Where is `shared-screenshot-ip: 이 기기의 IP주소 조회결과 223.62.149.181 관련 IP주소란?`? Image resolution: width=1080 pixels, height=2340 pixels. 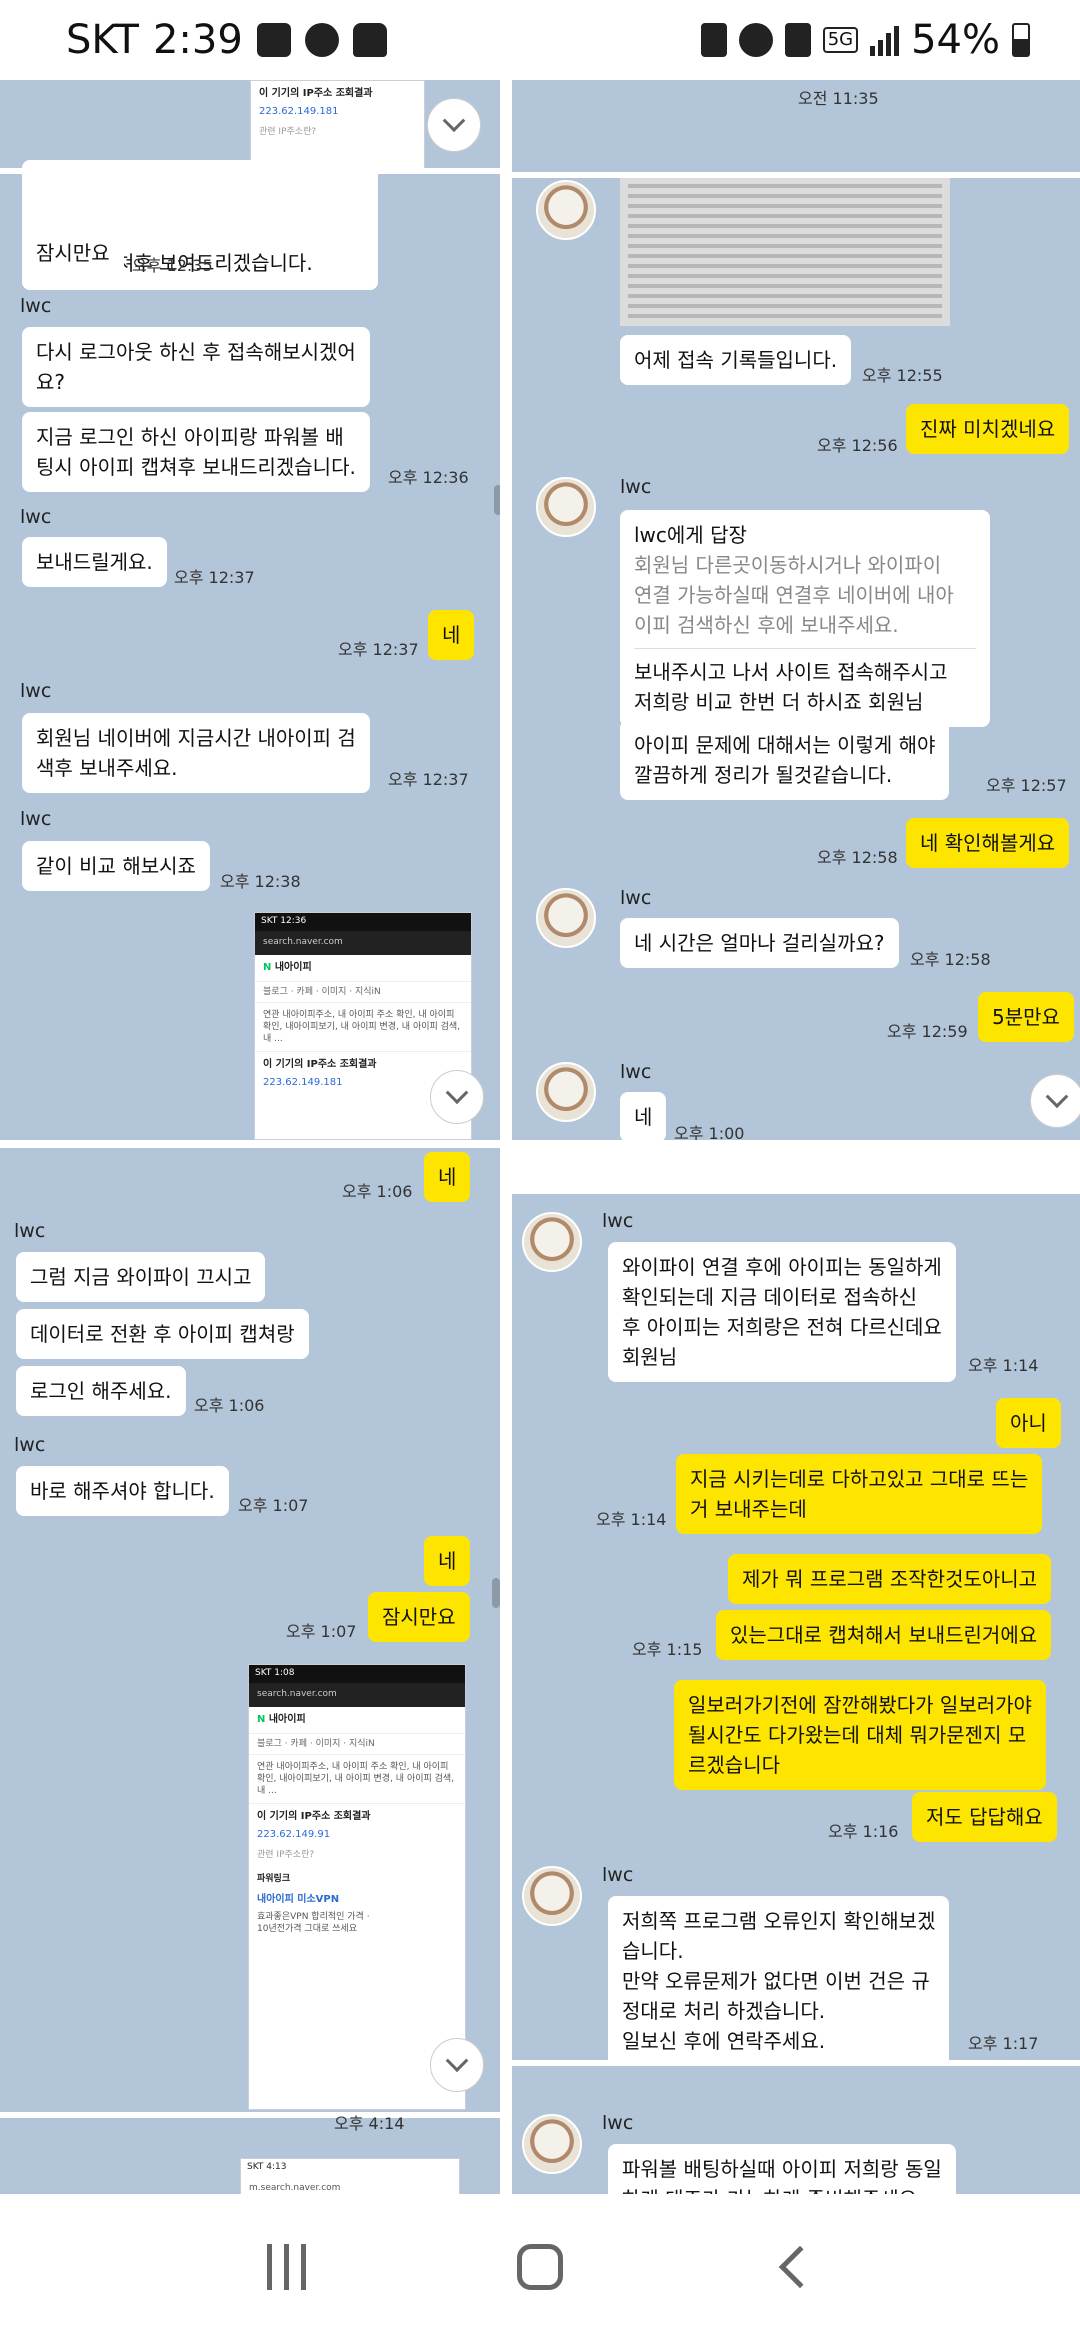 shared-screenshot-ip: 이 기기의 IP주소 조회결과 223.62.149.181 관련 IP주소란? is located at coordinates (337, 126).